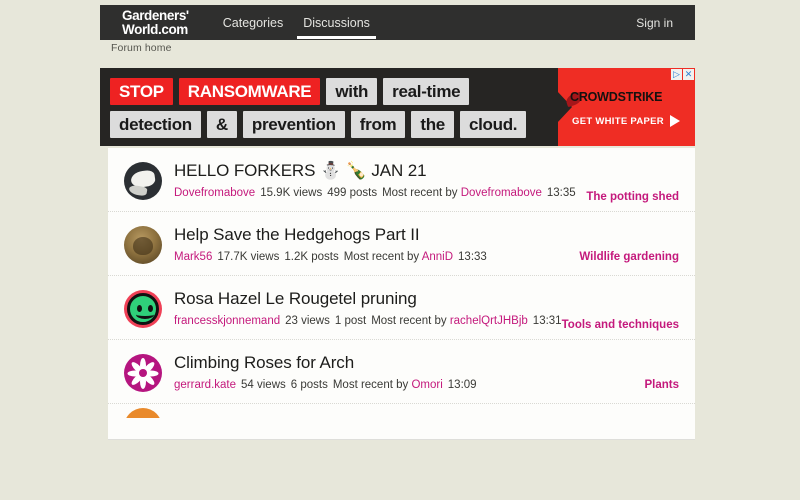 The image size is (800, 500). Describe the element at coordinates (675, 121) in the screenshot. I see `ad-cta-arrow-icon` at that location.